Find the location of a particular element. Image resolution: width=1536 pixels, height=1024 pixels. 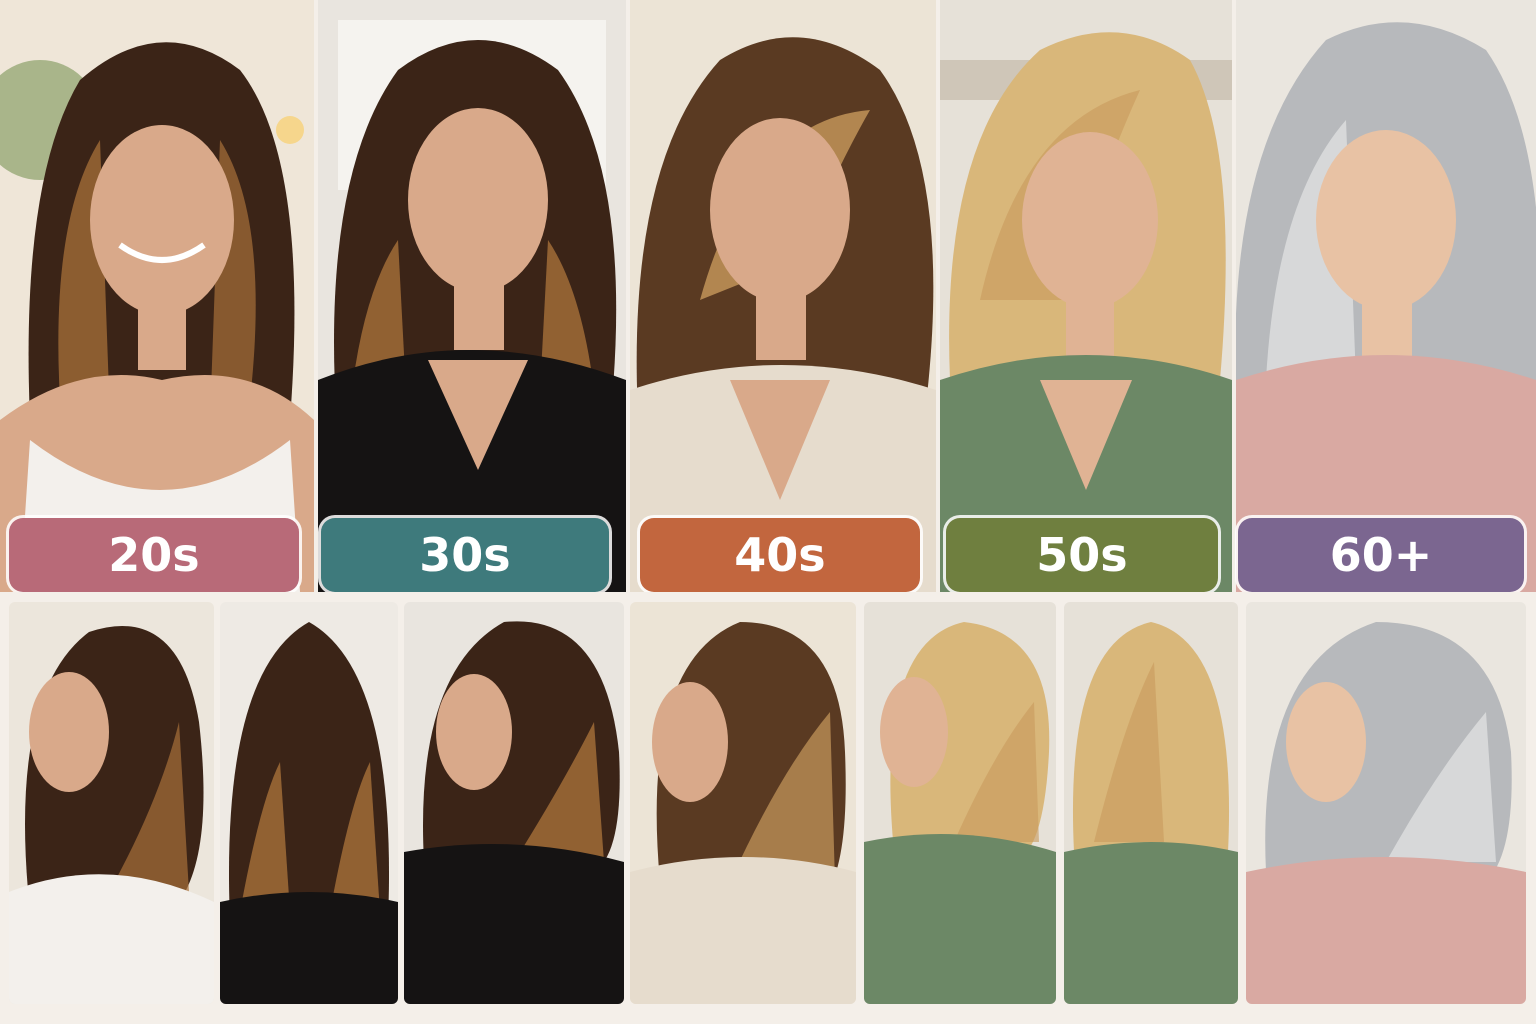

portrait-30s is located at coordinates (472, 296).